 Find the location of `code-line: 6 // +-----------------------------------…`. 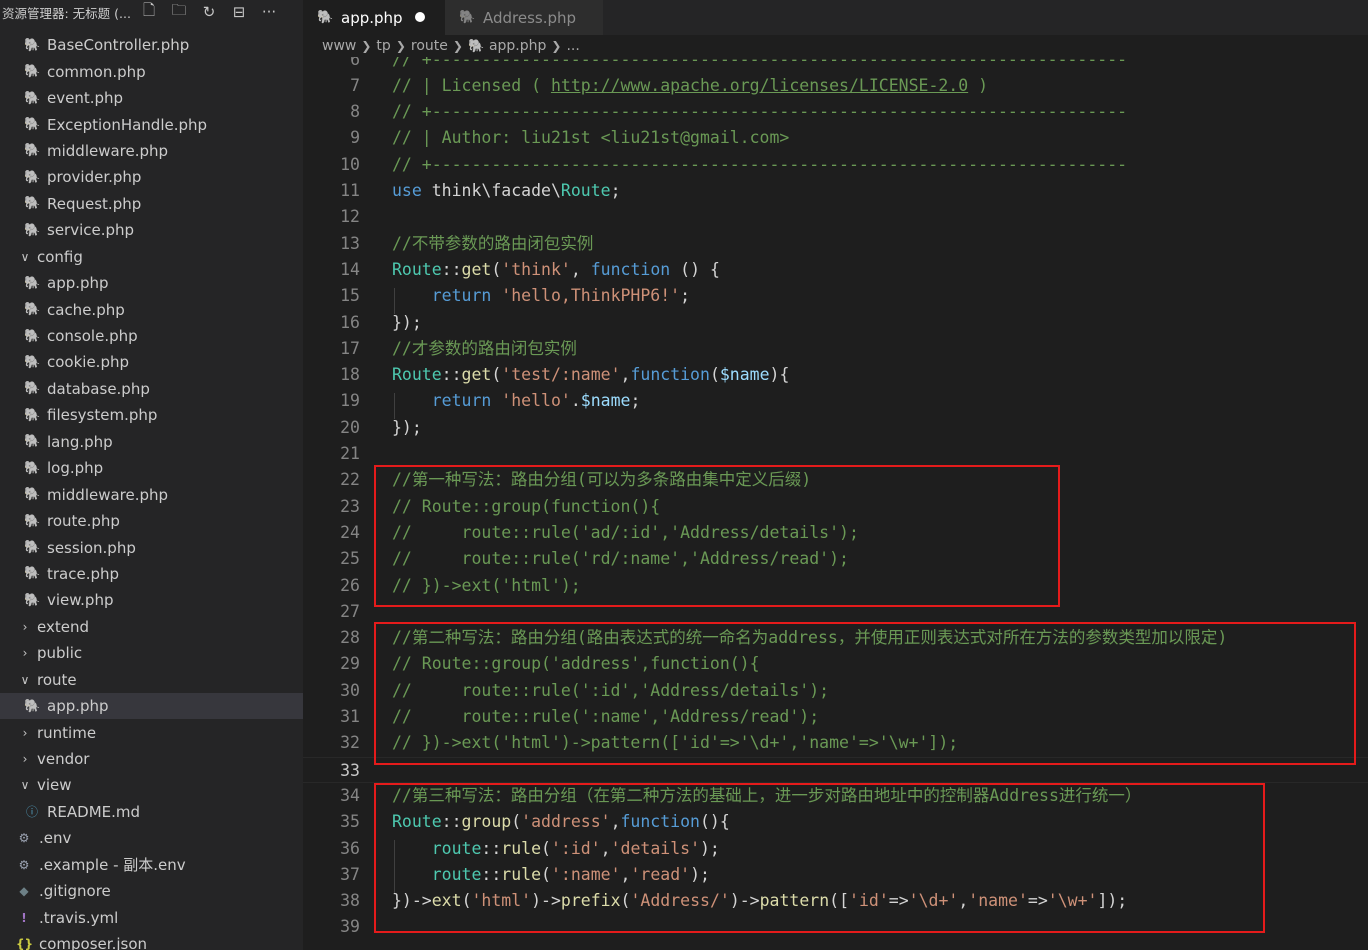

code-line: 6 // +-----------------------------------… is located at coordinates (835, 65).